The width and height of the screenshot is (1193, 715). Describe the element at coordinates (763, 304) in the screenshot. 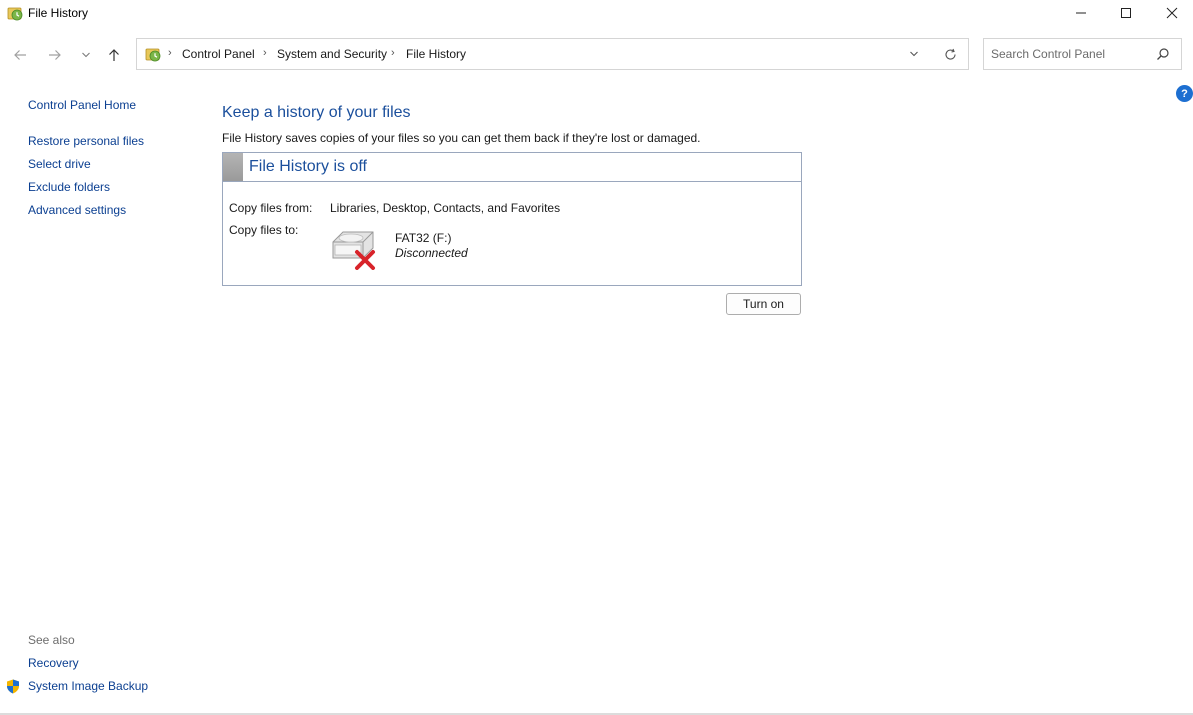

I see `turn-on-button: Turn on` at that location.